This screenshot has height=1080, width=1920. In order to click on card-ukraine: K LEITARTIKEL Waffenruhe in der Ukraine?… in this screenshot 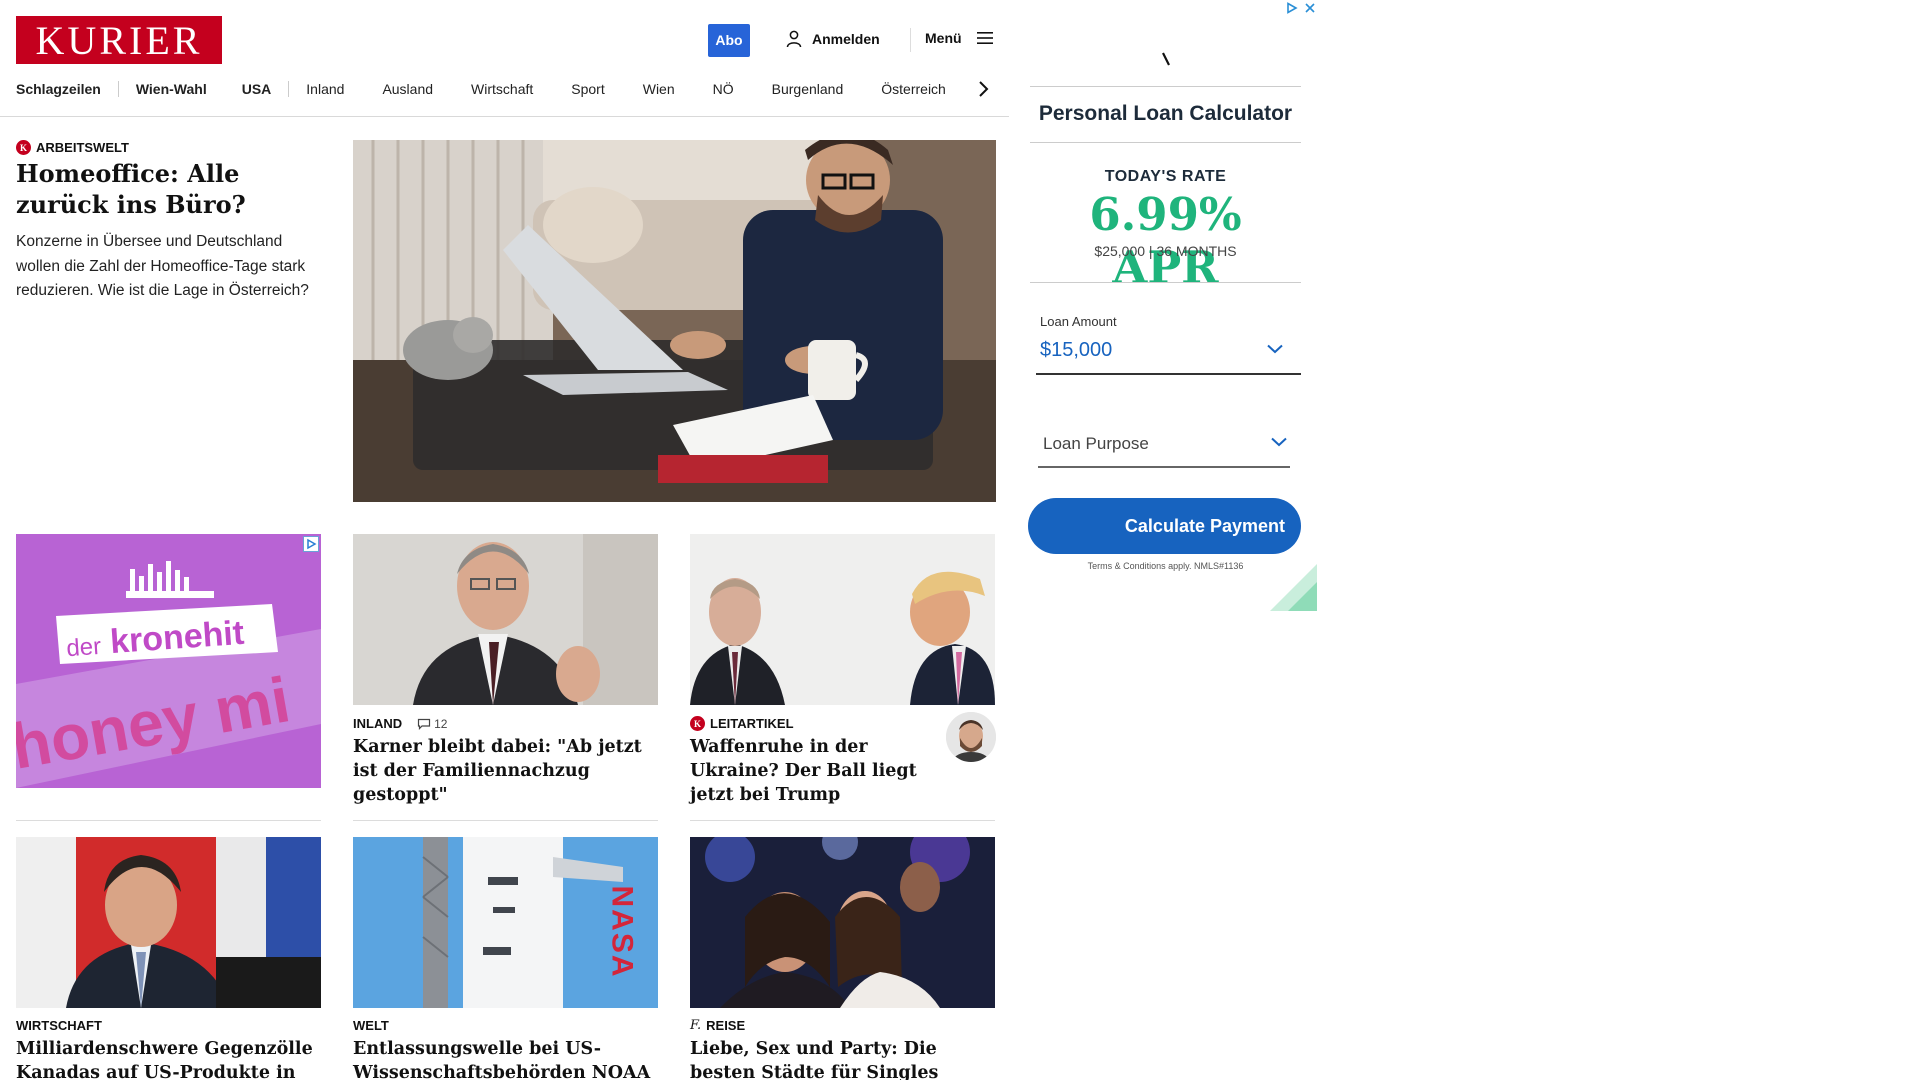, I will do `click(805, 761)`.